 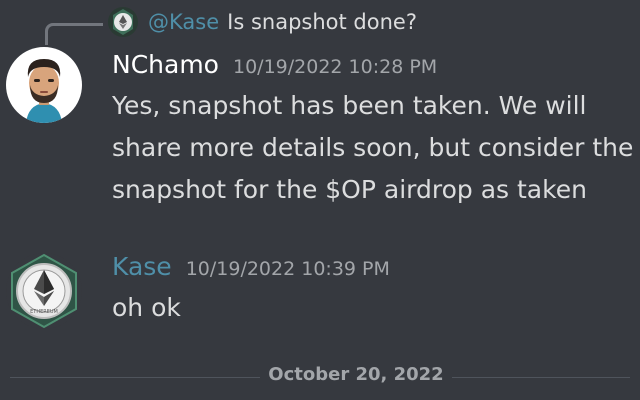 What do you see at coordinates (349, 189) in the screenshot?
I see `message-line: snapshot for the $OP airdrop as taken` at bounding box center [349, 189].